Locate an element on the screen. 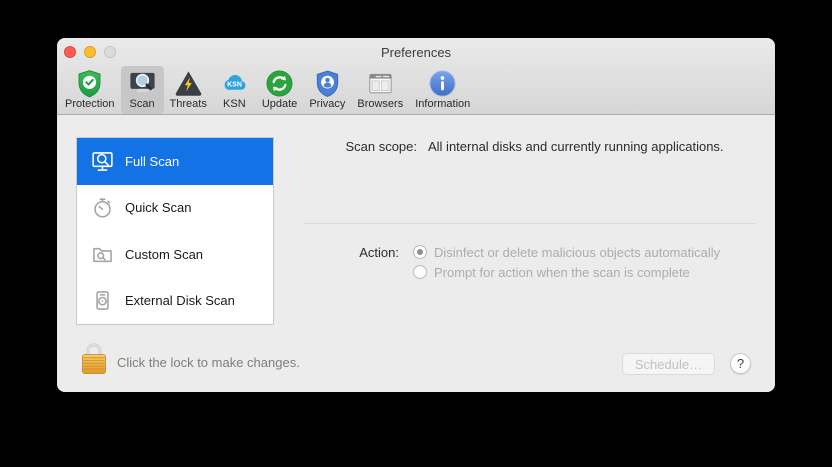 The width and height of the screenshot is (832, 467). full-scan-icon is located at coordinates (102, 161).